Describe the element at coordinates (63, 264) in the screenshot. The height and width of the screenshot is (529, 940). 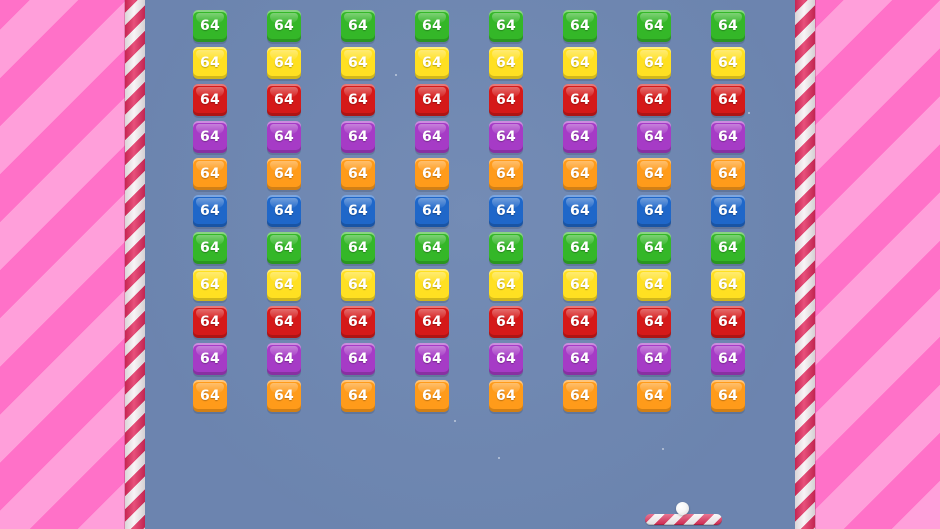
I see `left-candy-background` at that location.